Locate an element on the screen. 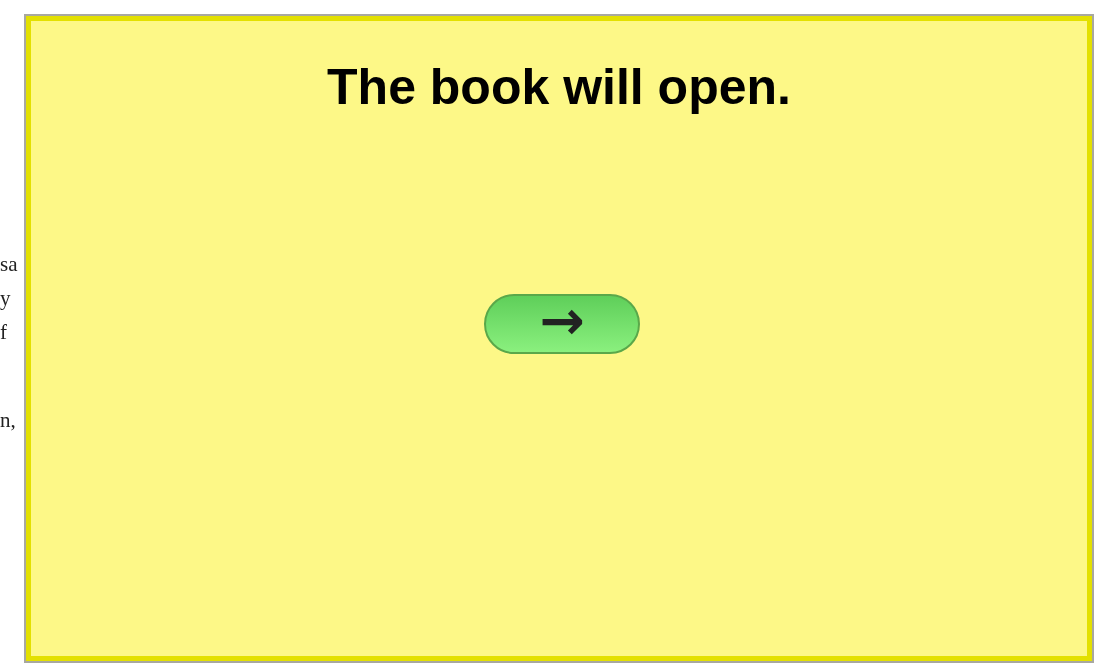 The height and width of the screenshot is (663, 1094). text-fragment: n, is located at coordinates (8, 420).